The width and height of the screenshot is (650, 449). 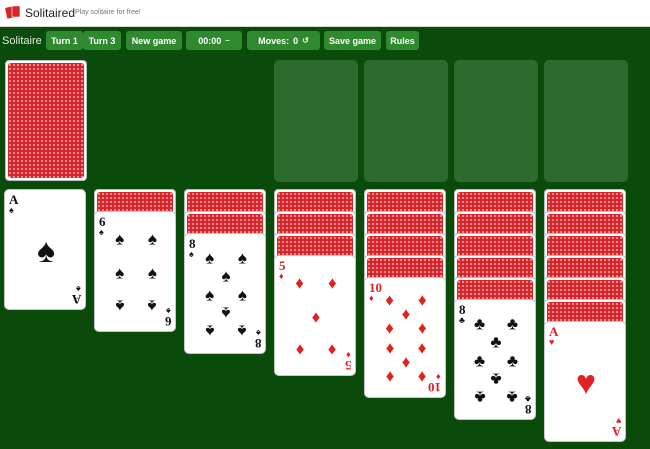 I want to click on timer-value: 00:00, so click(x=210, y=40).